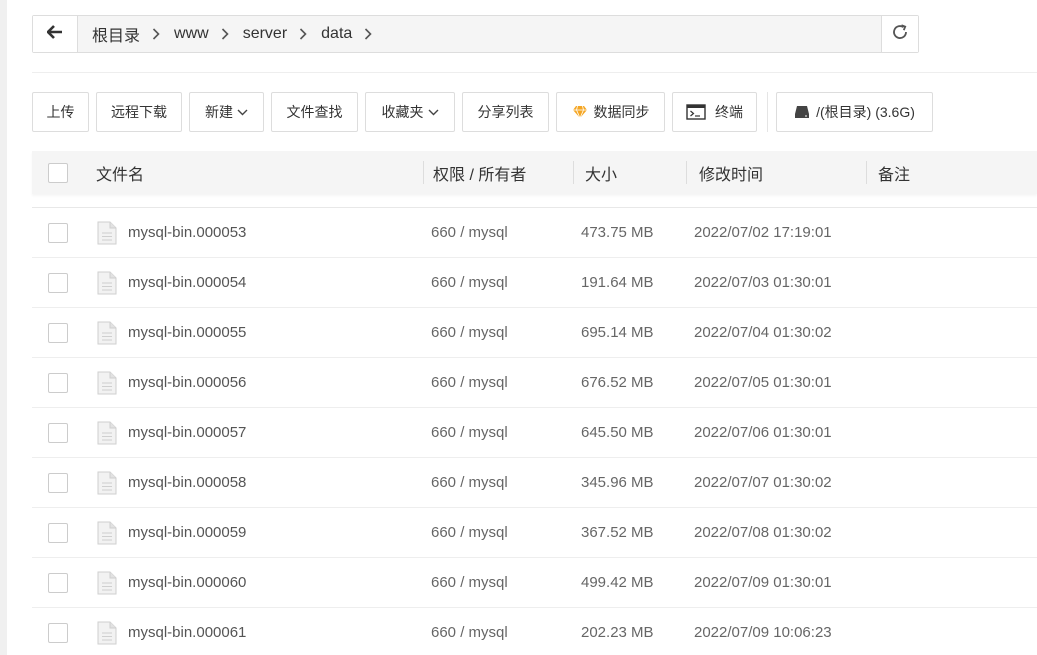 This screenshot has width=1037, height=655. I want to click on terminal-button: 终端, so click(714, 112).